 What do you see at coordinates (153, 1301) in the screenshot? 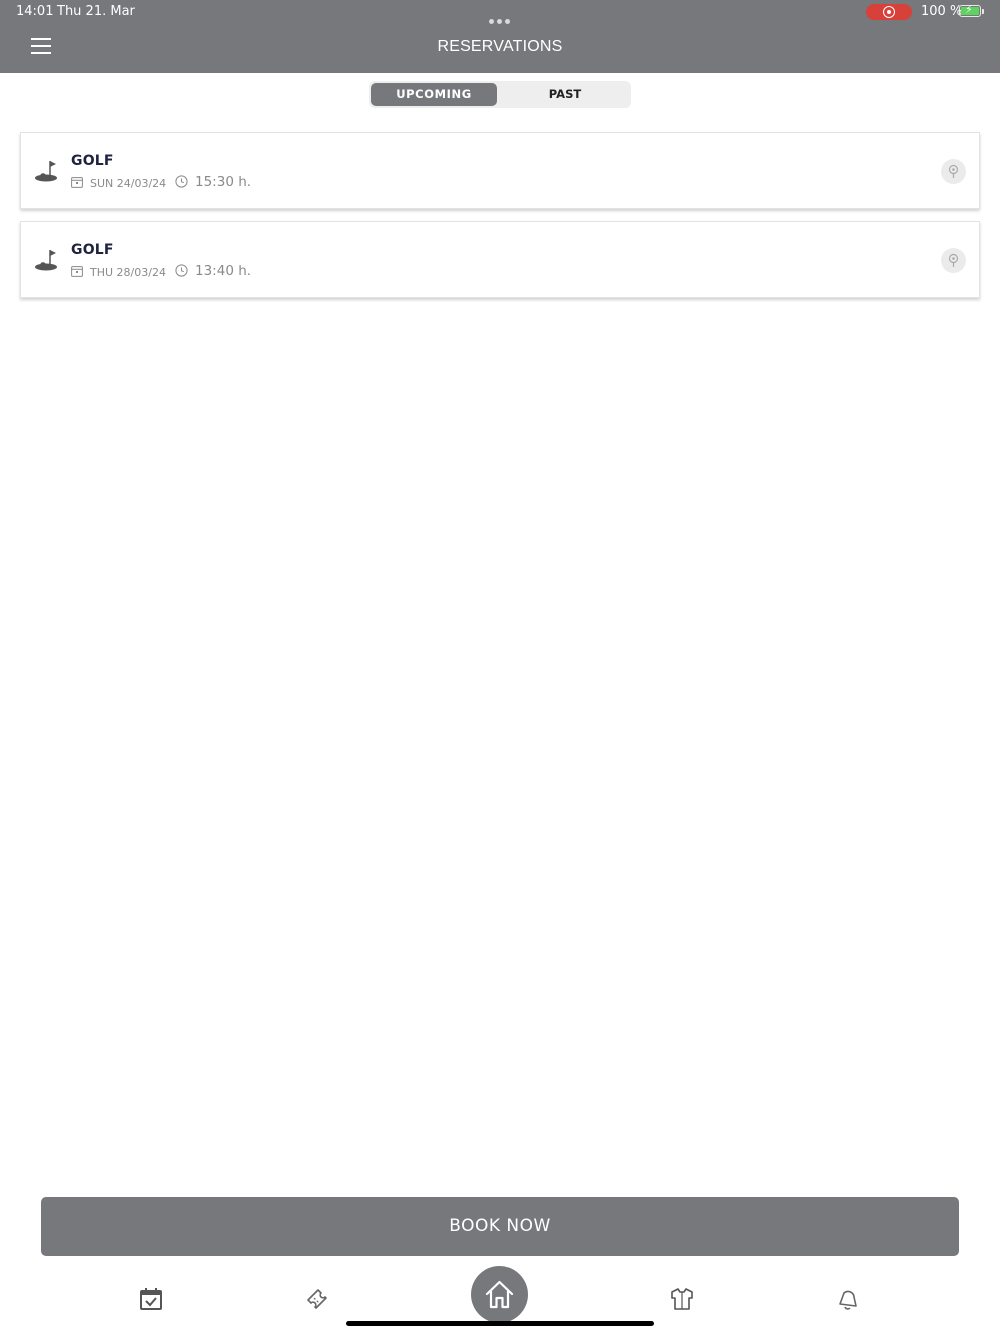
I see `calendar-check-icon` at bounding box center [153, 1301].